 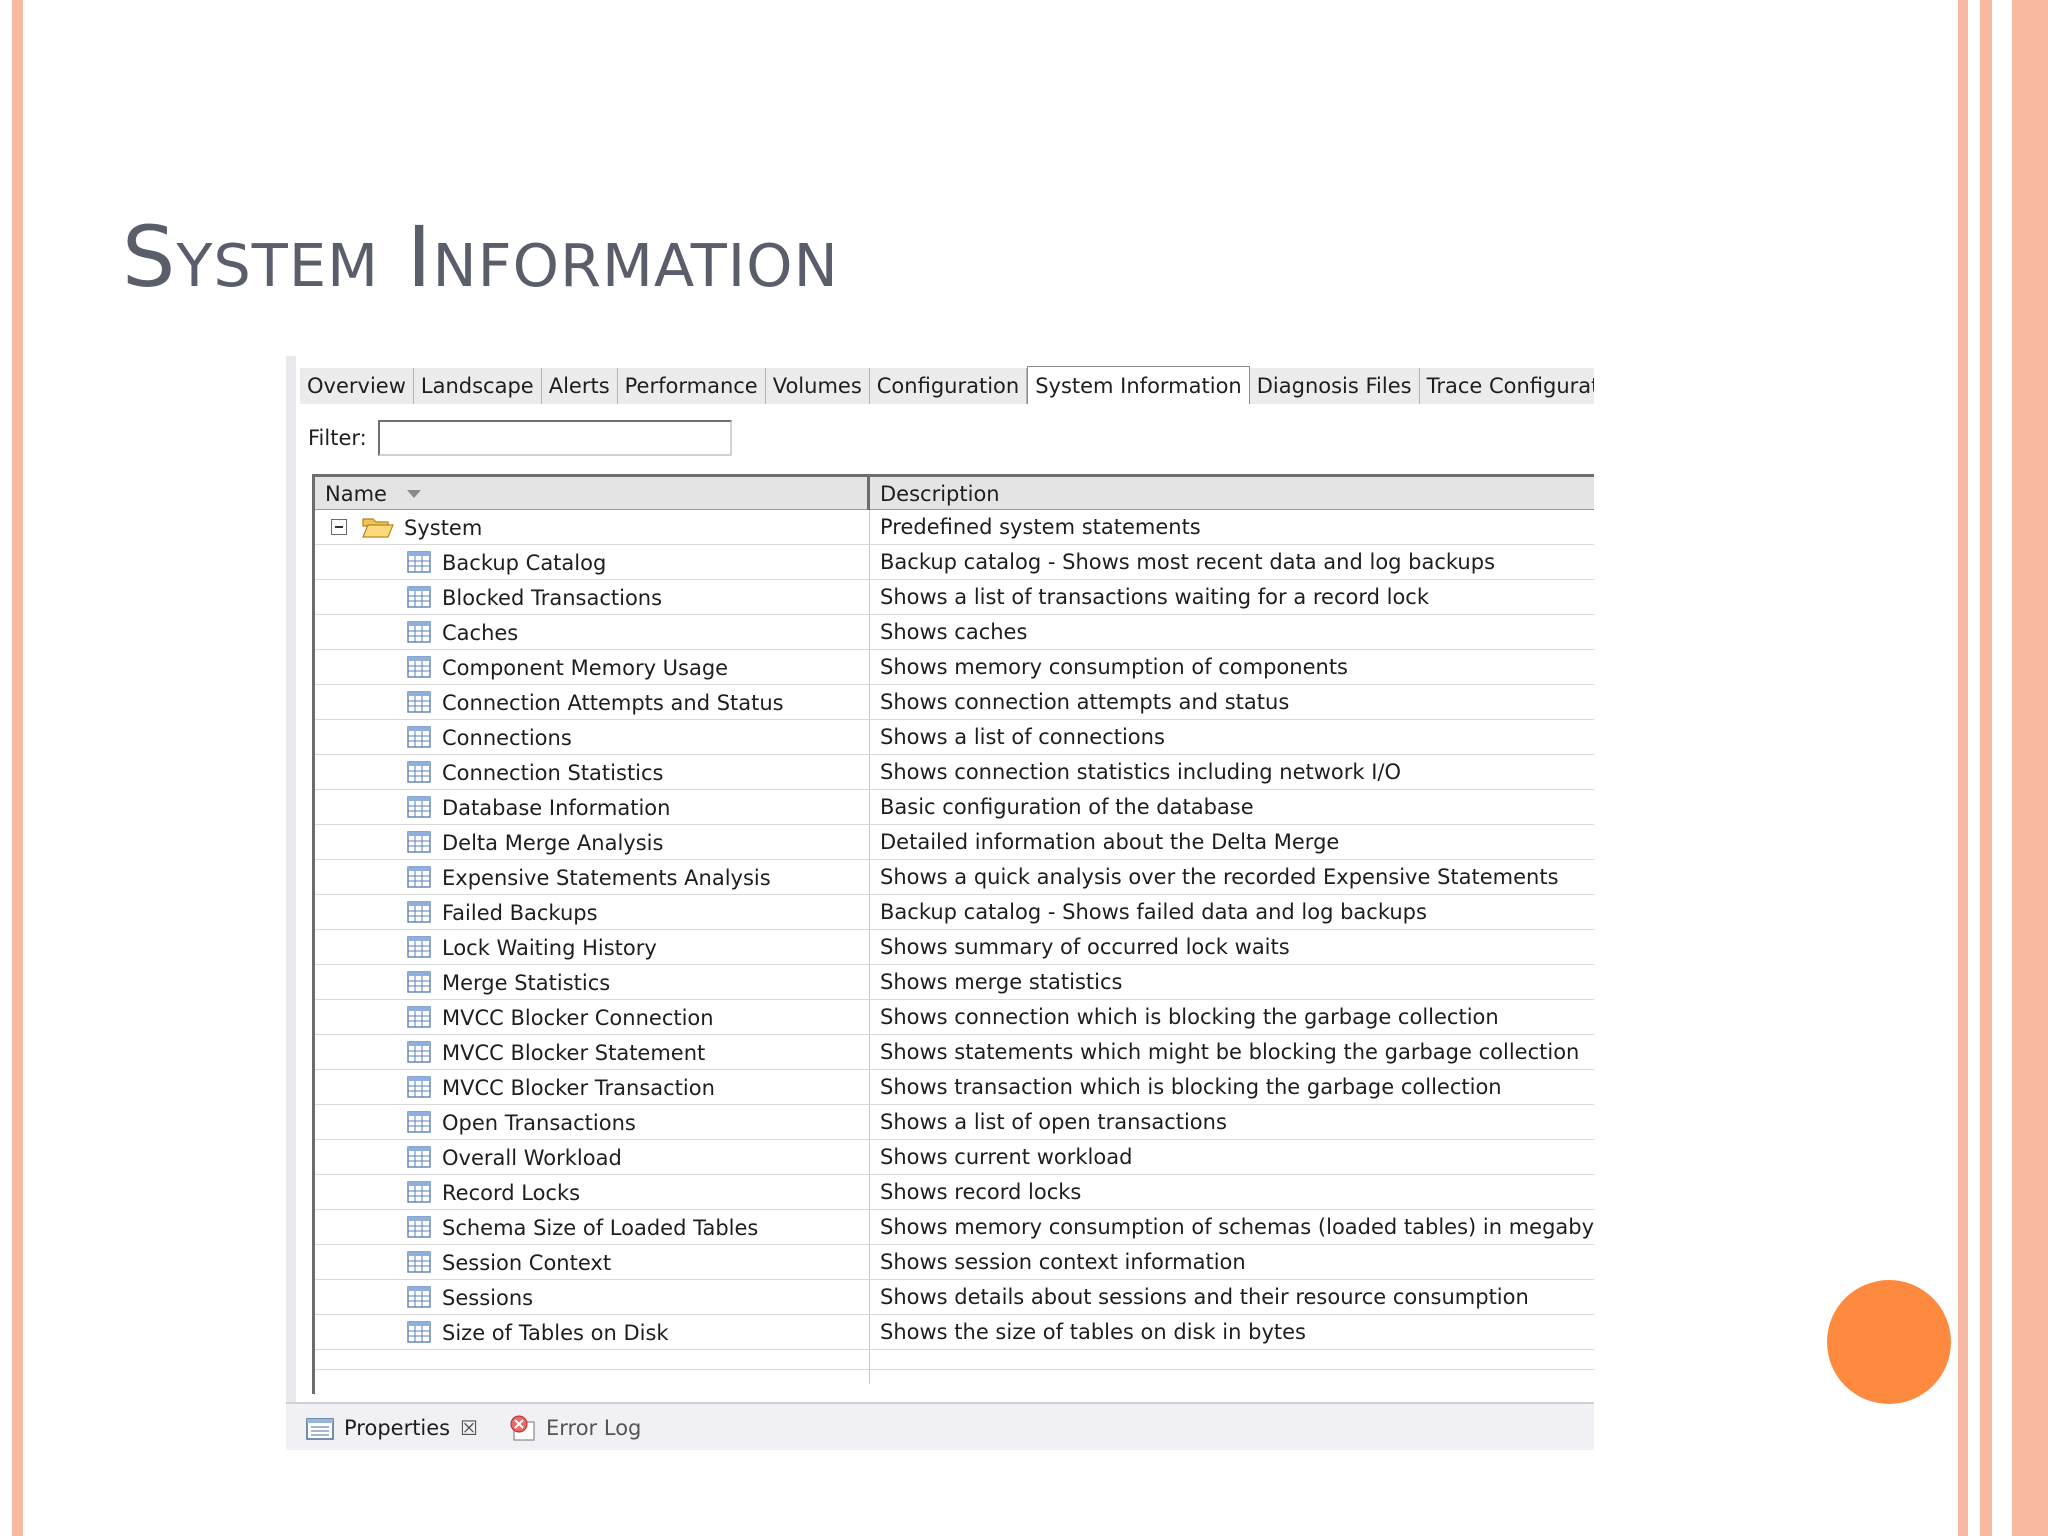 I want to click on name-cell: Delta Merge Analysis, so click(x=592, y=842).